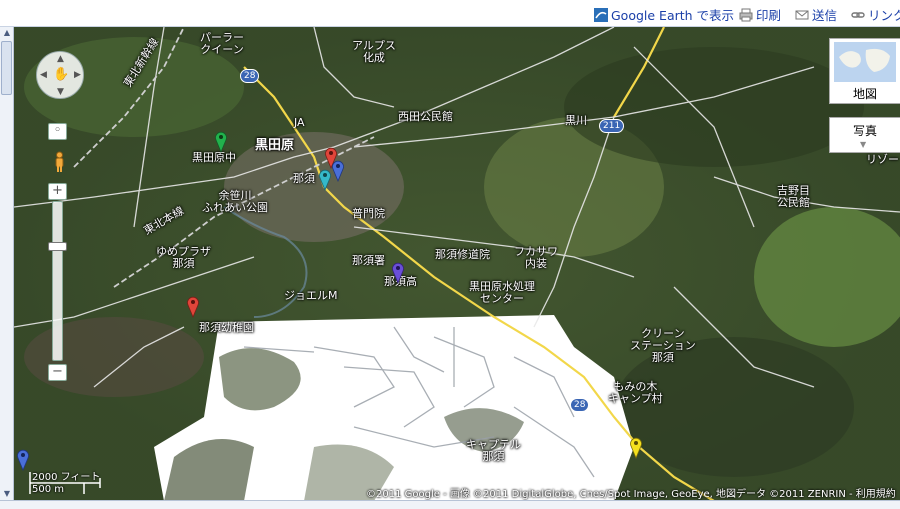 The width and height of the screenshot is (900, 509). I want to click on scale-bar: 2000 フィート 500 m, so click(68, 483).